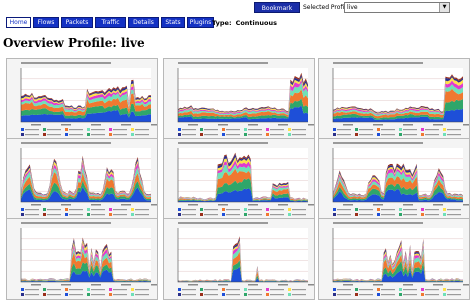 This screenshot has width=474, height=300. What do you see at coordinates (200, 22) in the screenshot?
I see `tab-plugins: Plugins` at bounding box center [200, 22].